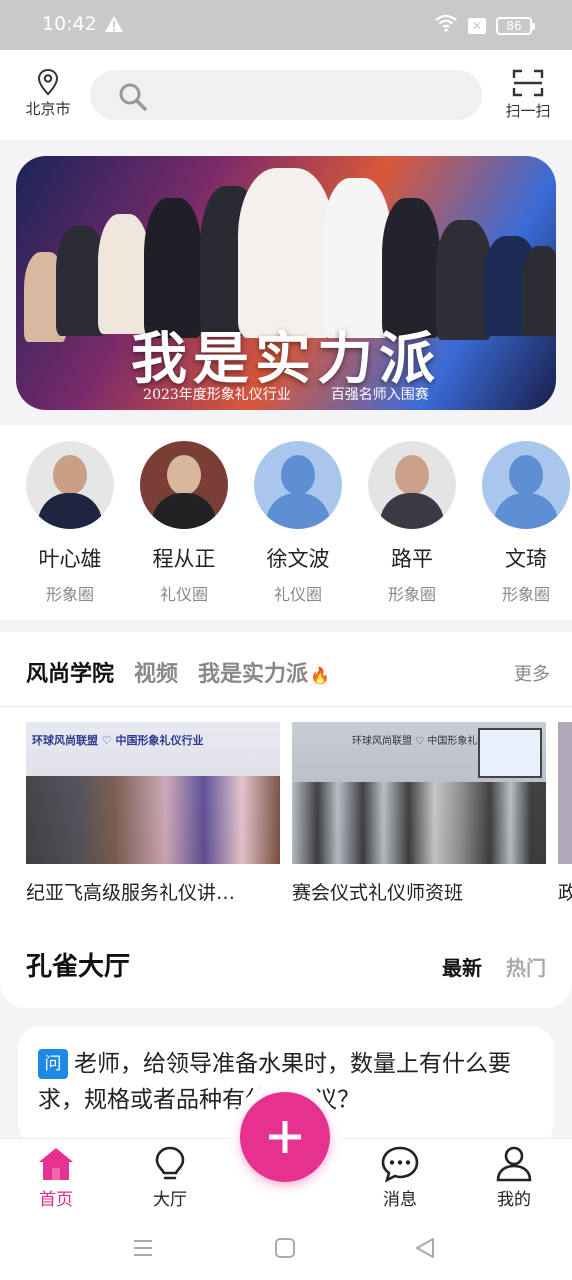  I want to click on no-sim-icon: ✕, so click(477, 25).